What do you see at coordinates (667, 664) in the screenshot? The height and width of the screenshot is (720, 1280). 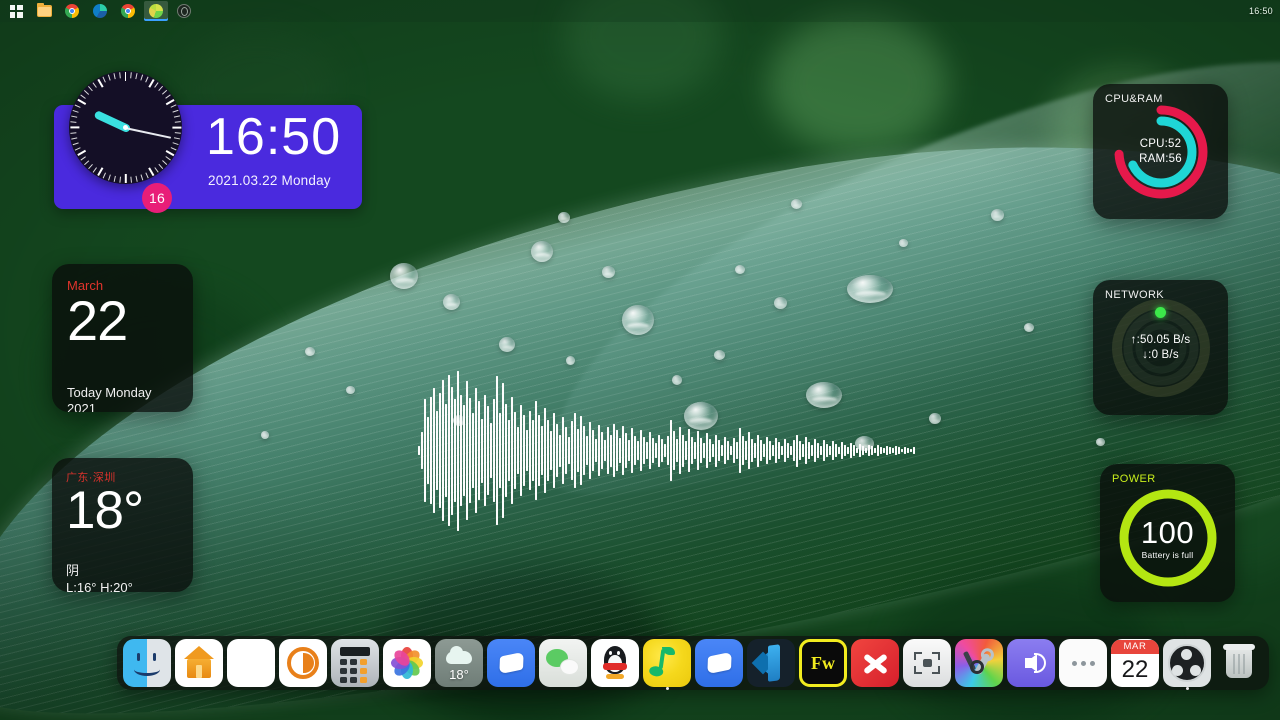 I see `dock-item-qq-music` at bounding box center [667, 664].